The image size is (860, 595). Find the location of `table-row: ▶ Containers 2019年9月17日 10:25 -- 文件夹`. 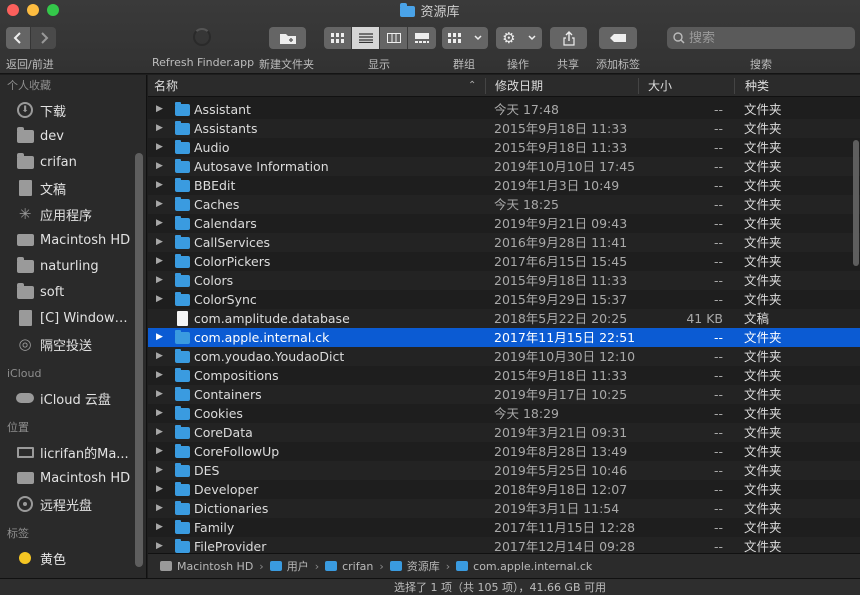

table-row: ▶ Containers 2019年9月17日 10:25 -- 文件夹 is located at coordinates (504, 394).